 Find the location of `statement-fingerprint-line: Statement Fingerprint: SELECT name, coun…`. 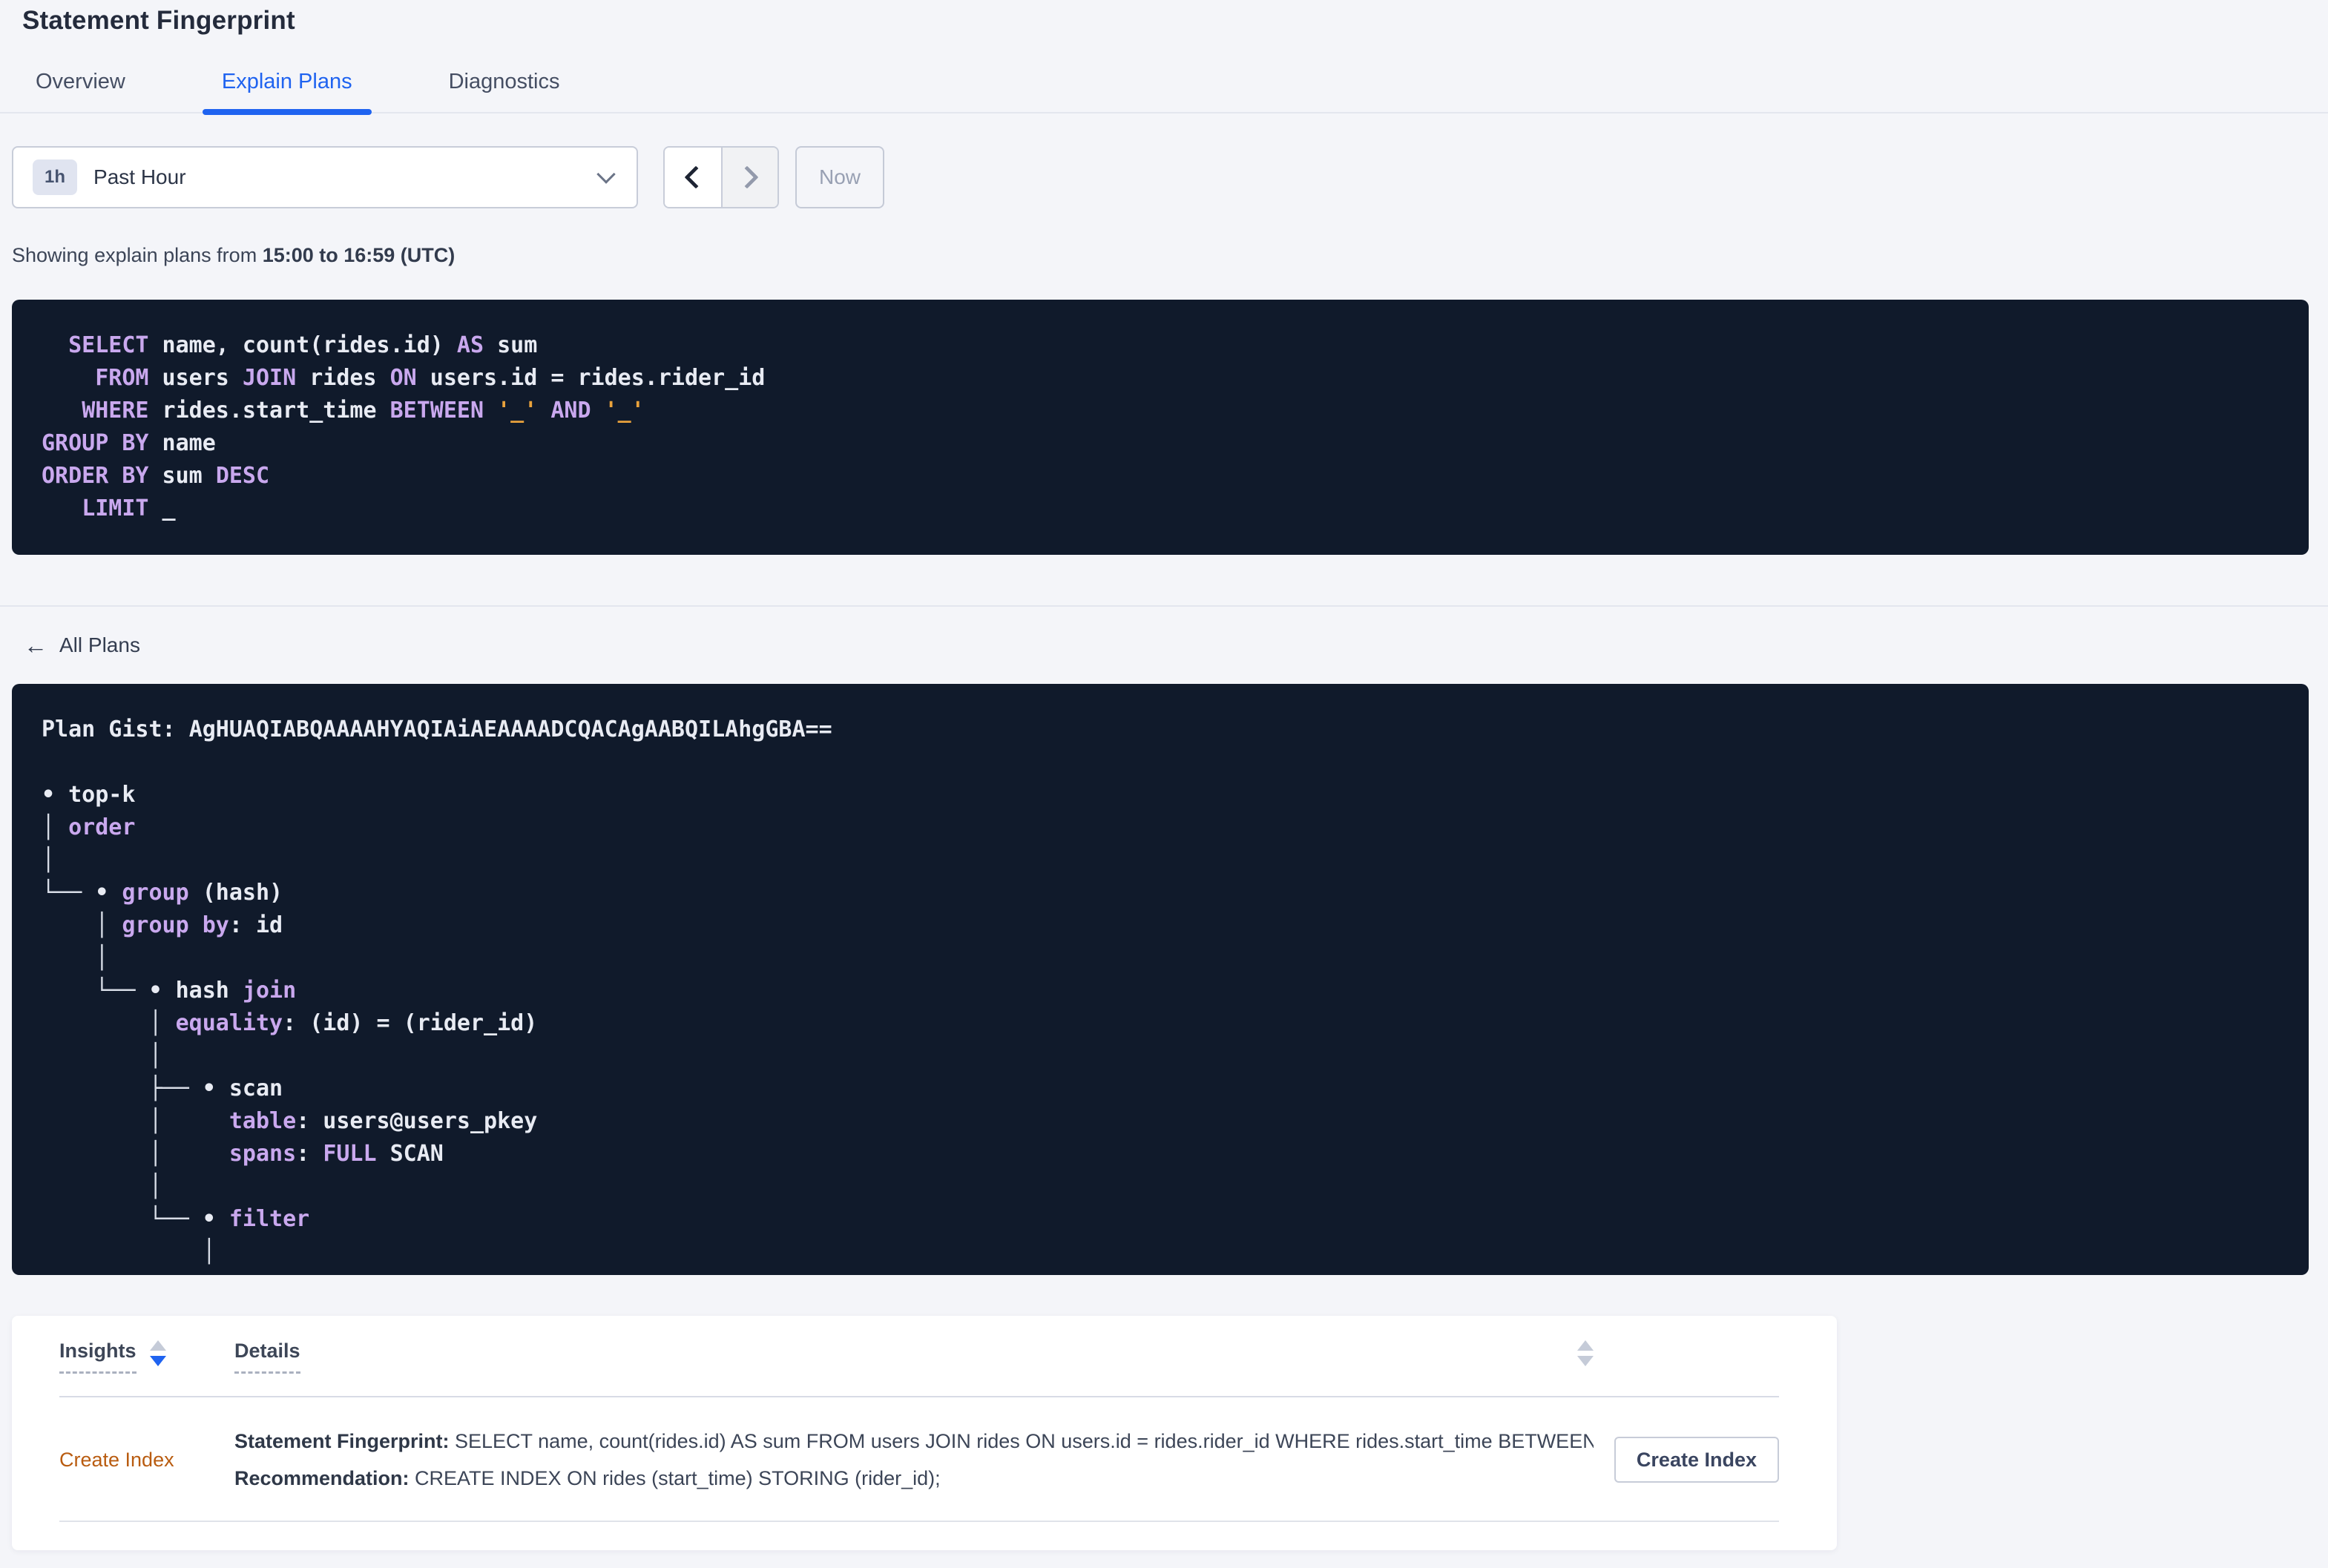

statement-fingerprint-line: Statement Fingerprint: SELECT name, coun… is located at coordinates (914, 1441).